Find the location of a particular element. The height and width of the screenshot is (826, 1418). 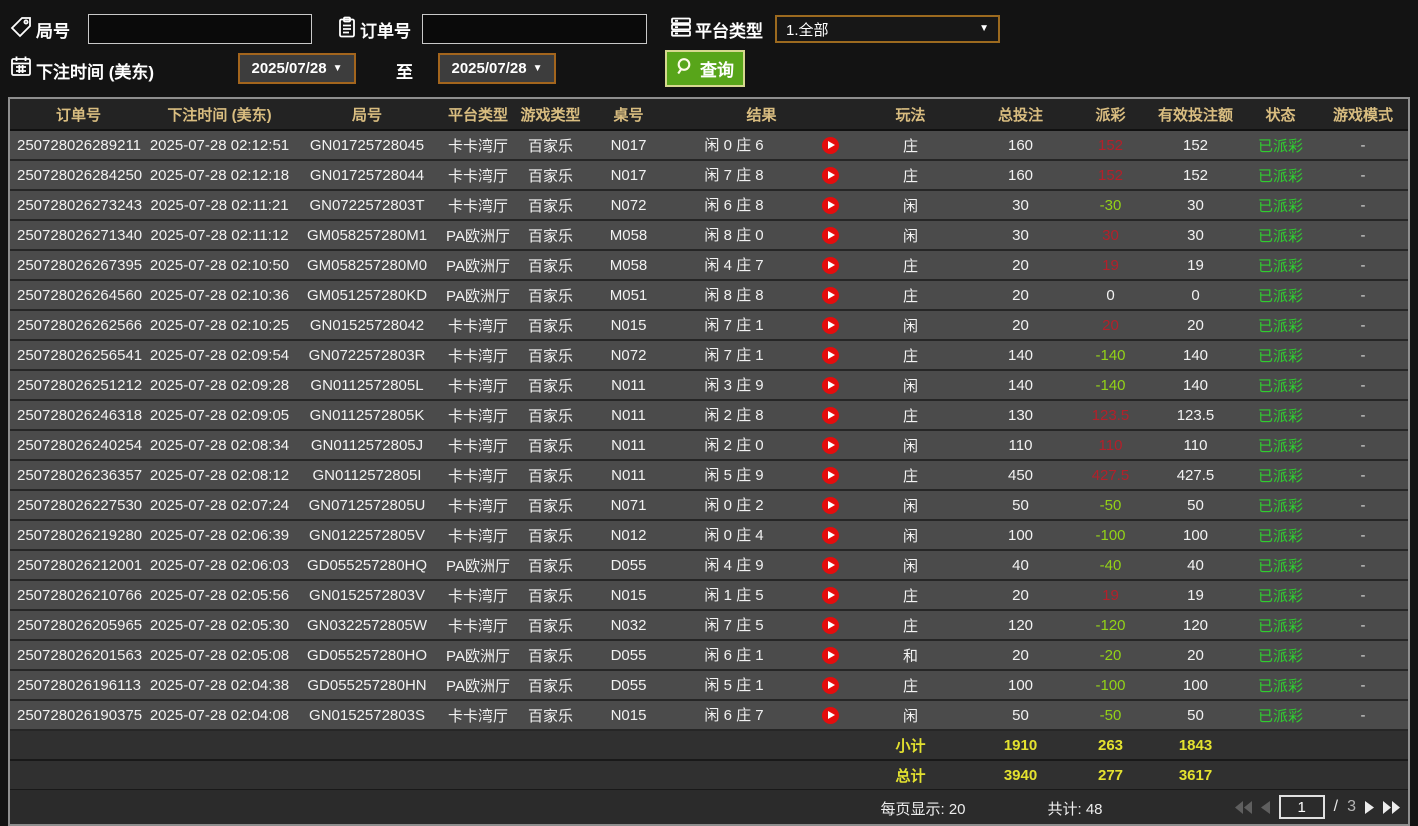

cell-total-bet: 160 is located at coordinates (1020, 145).